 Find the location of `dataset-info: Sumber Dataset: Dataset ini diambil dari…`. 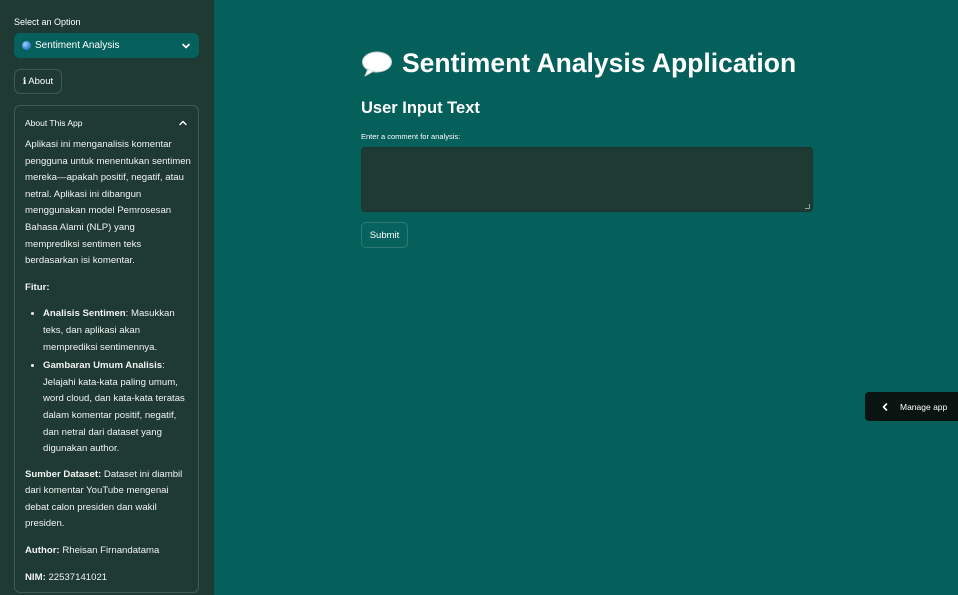

dataset-info: Sumber Dataset: Dataset ini diambil dari… is located at coordinates (108, 500).